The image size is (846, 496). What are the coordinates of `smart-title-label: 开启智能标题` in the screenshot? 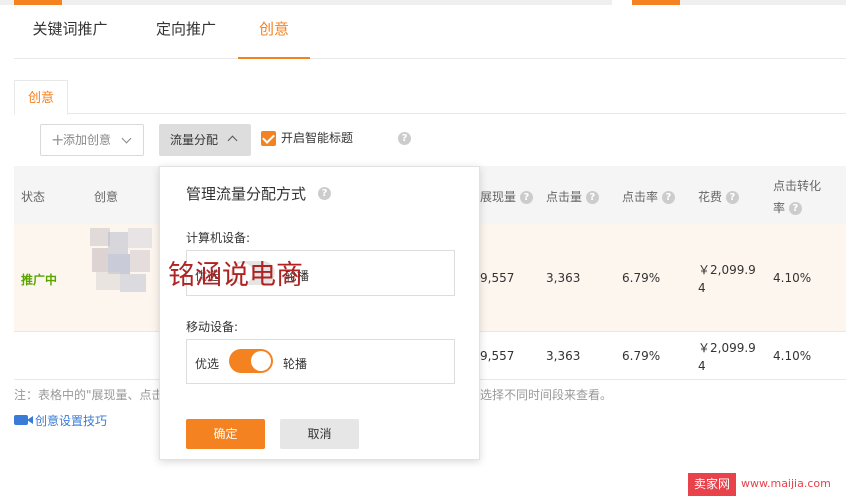 It's located at (317, 138).